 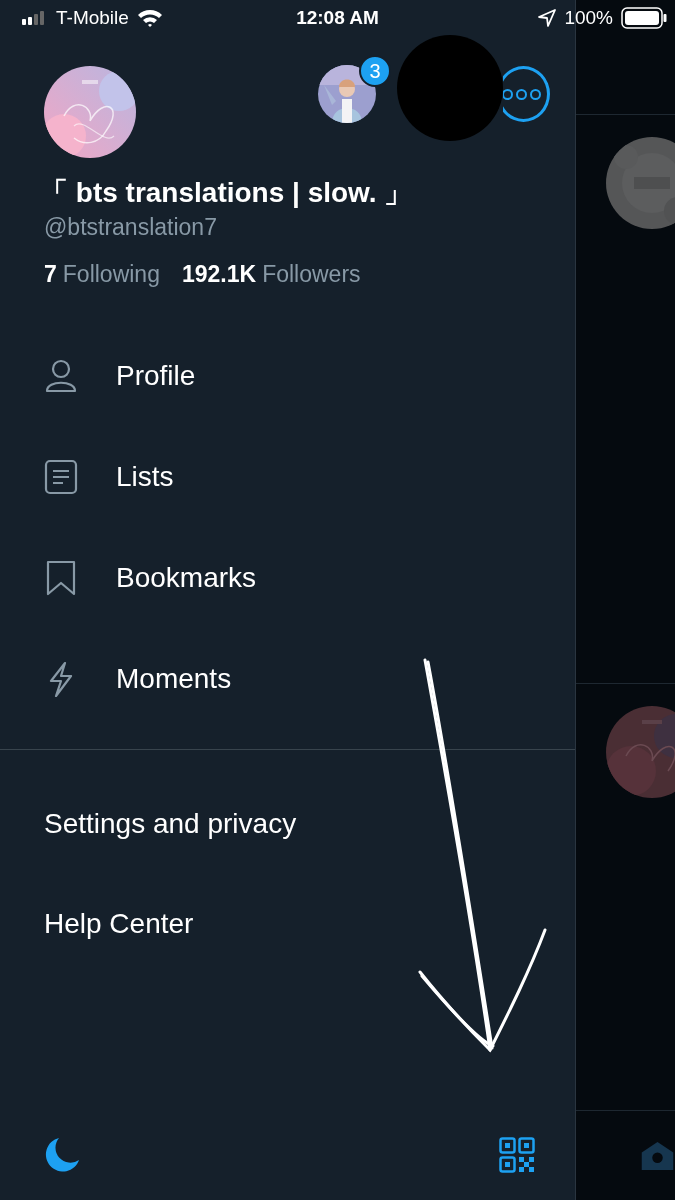 What do you see at coordinates (61, 476) in the screenshot?
I see `list-icon` at bounding box center [61, 476].